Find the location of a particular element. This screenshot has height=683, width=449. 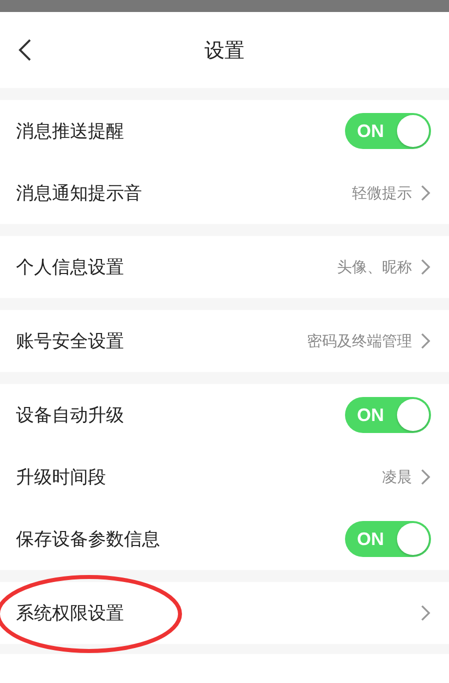

row-label: 账号安全设置 is located at coordinates (70, 342).